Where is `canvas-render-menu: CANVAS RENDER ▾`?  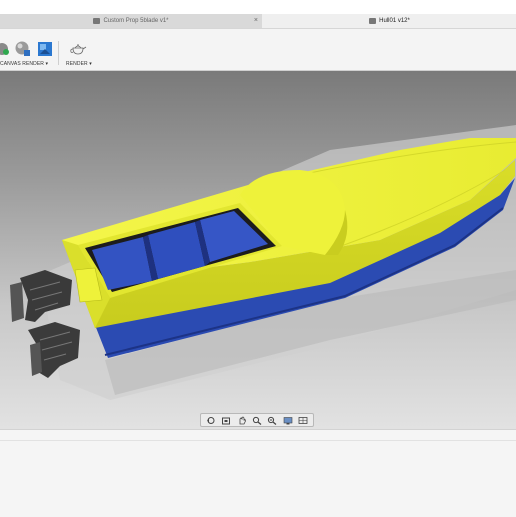
canvas-render-menu: CANVAS RENDER ▾ is located at coordinates (24, 64).